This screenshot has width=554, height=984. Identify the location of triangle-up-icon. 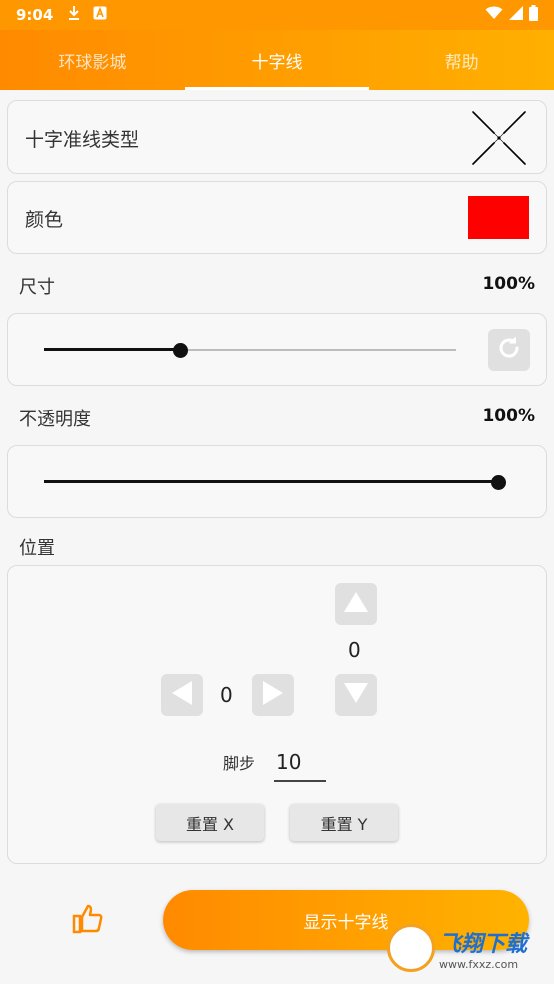
(356, 604).